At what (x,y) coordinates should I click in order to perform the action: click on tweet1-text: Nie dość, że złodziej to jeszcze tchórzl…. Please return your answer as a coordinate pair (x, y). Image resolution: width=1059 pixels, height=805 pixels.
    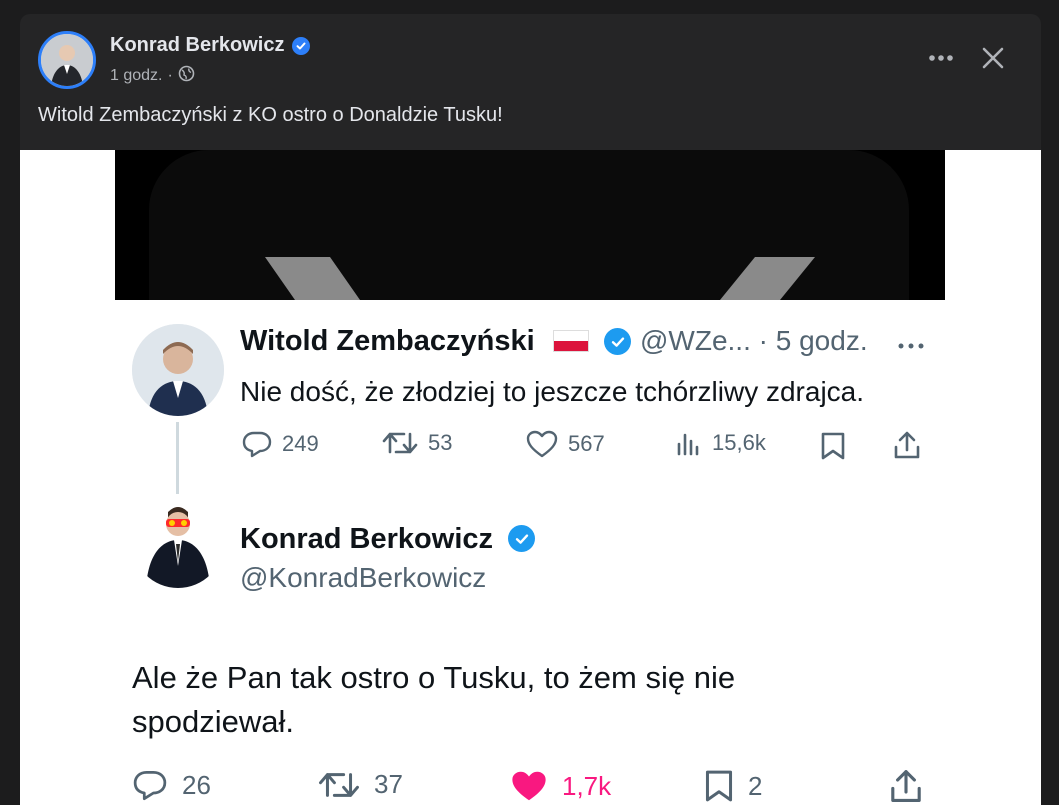
    Looking at the image, I should click on (552, 391).